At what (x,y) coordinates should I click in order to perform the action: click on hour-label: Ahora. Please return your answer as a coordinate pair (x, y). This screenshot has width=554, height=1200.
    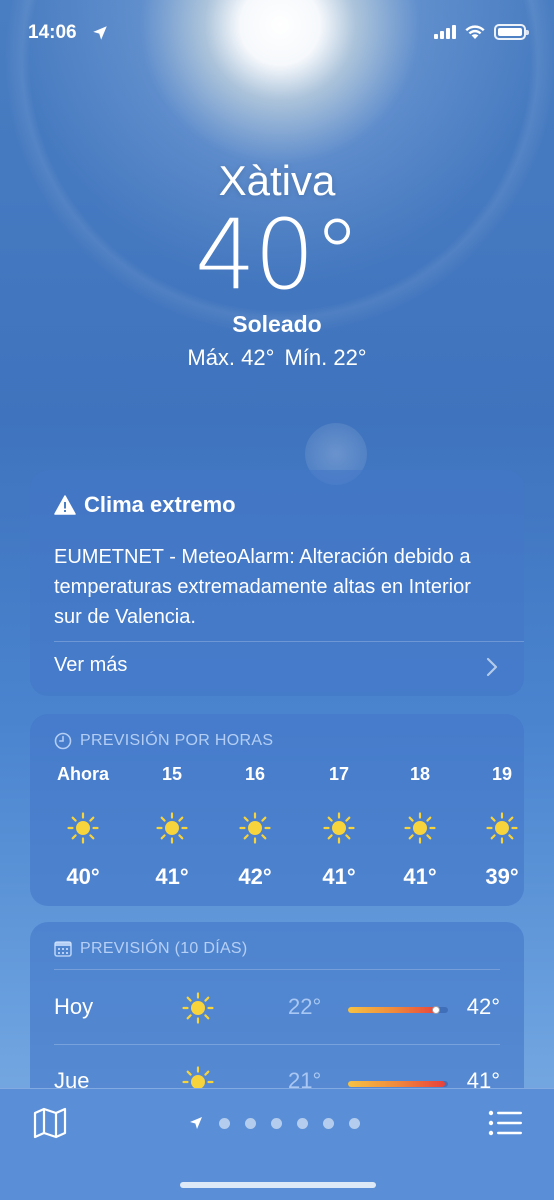
    Looking at the image, I should click on (82, 774).